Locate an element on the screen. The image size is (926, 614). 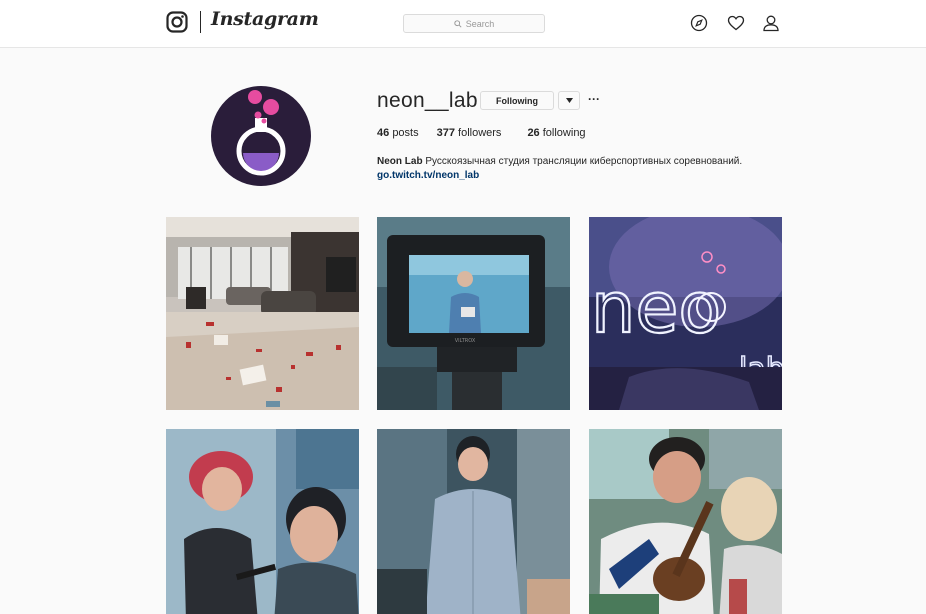
following-label: following is located at coordinates (564, 133).